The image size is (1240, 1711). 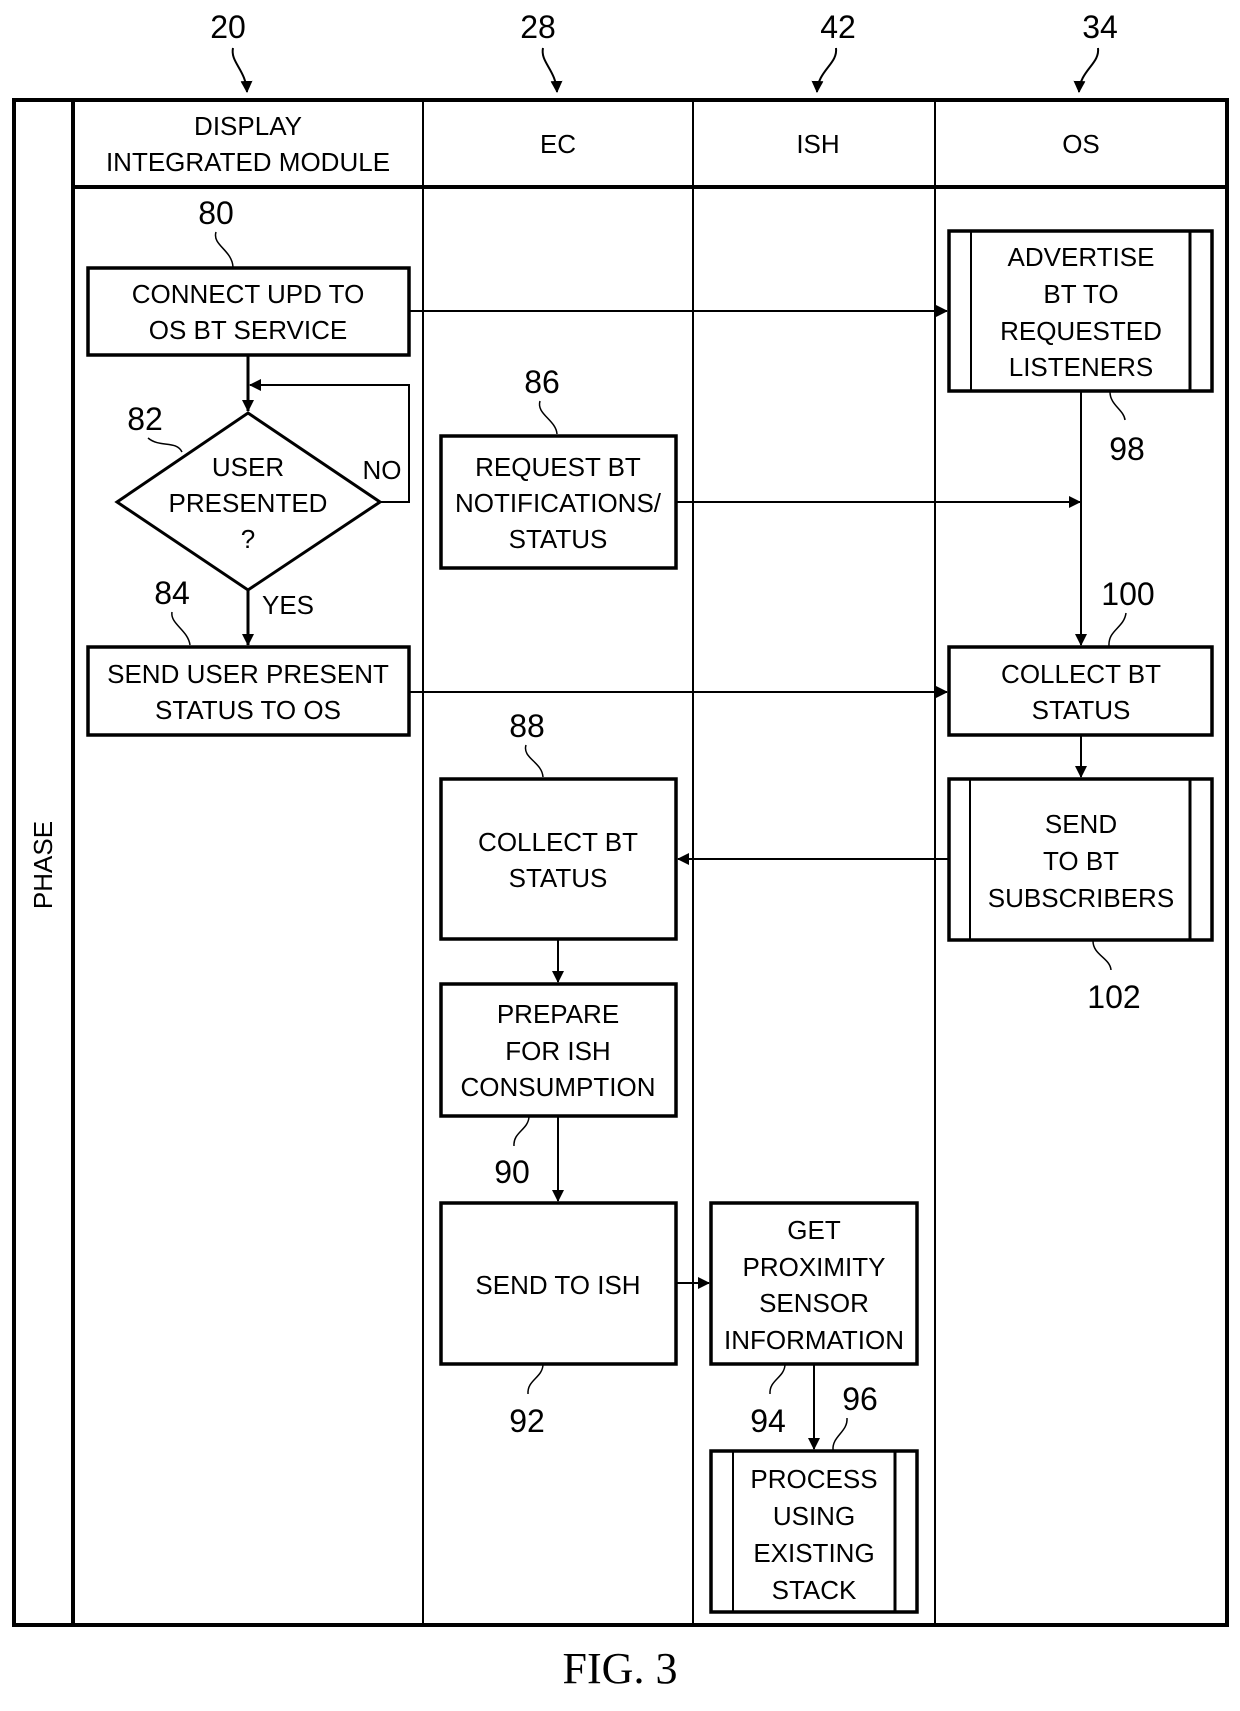 What do you see at coordinates (538, 27) in the screenshot?
I see `ref-number: 28` at bounding box center [538, 27].